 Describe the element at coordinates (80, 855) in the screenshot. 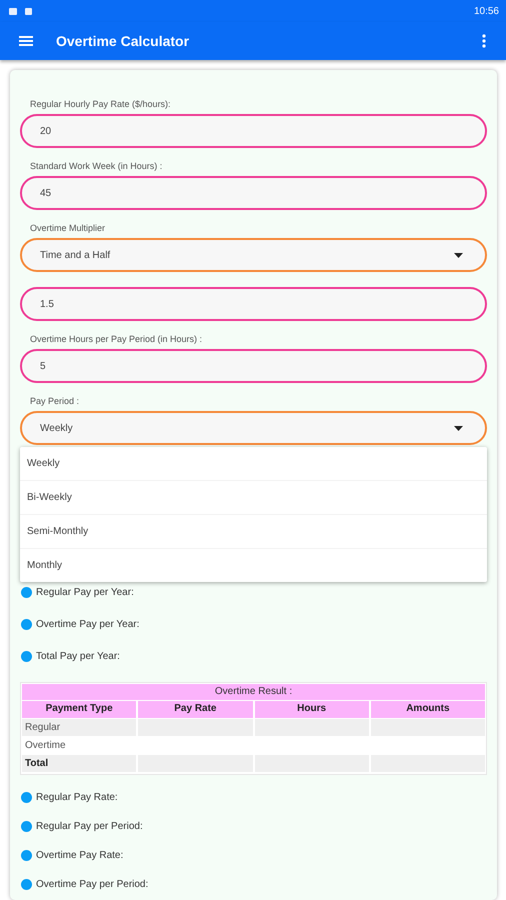

I see `result-label: Overtime Pay Rate:` at that location.